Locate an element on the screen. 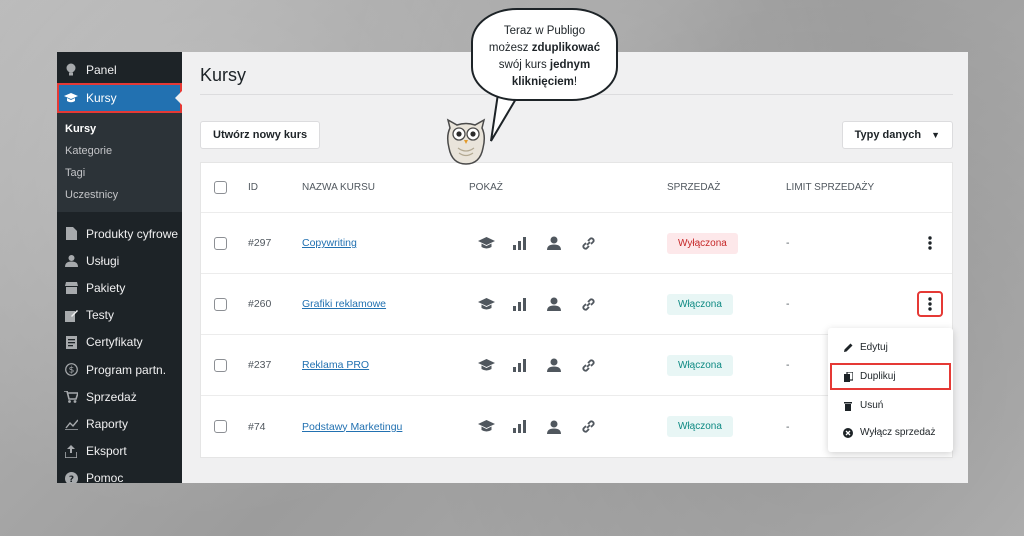 The height and width of the screenshot is (536, 1024). header-name: NAZWA KURSU is located at coordinates (380, 187).